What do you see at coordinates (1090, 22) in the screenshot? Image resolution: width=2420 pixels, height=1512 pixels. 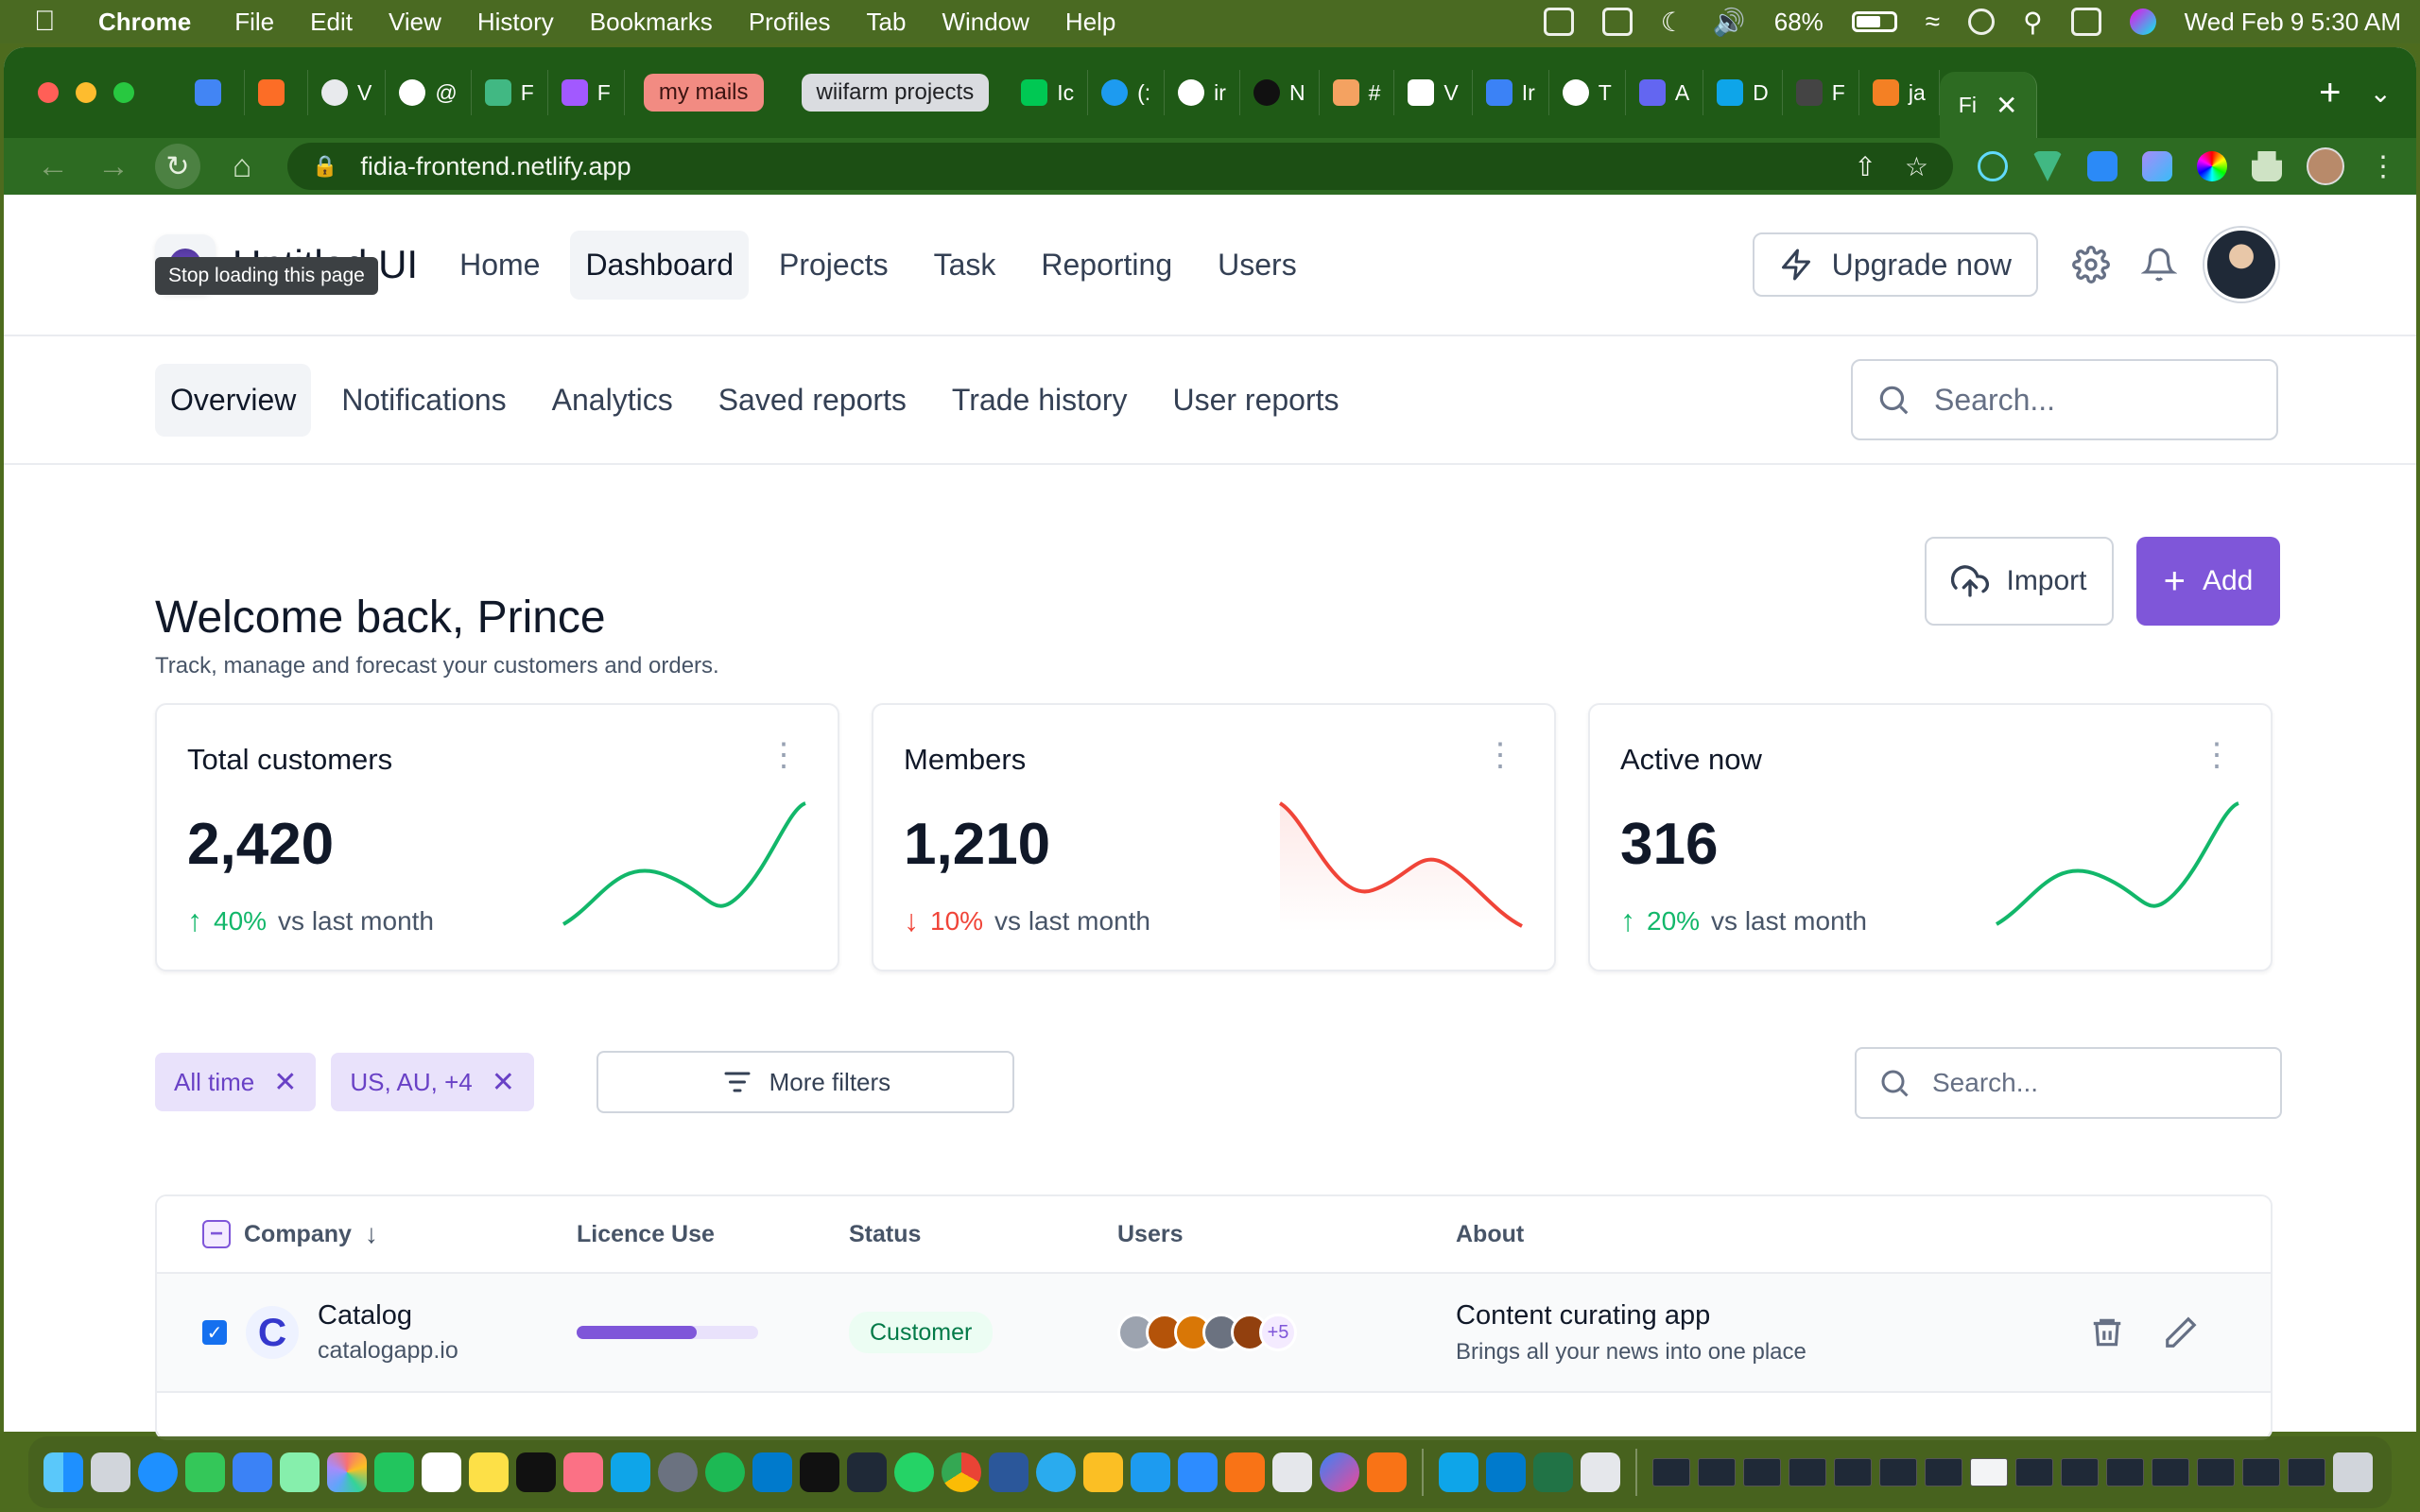 I see `menu-help: Help` at bounding box center [1090, 22].